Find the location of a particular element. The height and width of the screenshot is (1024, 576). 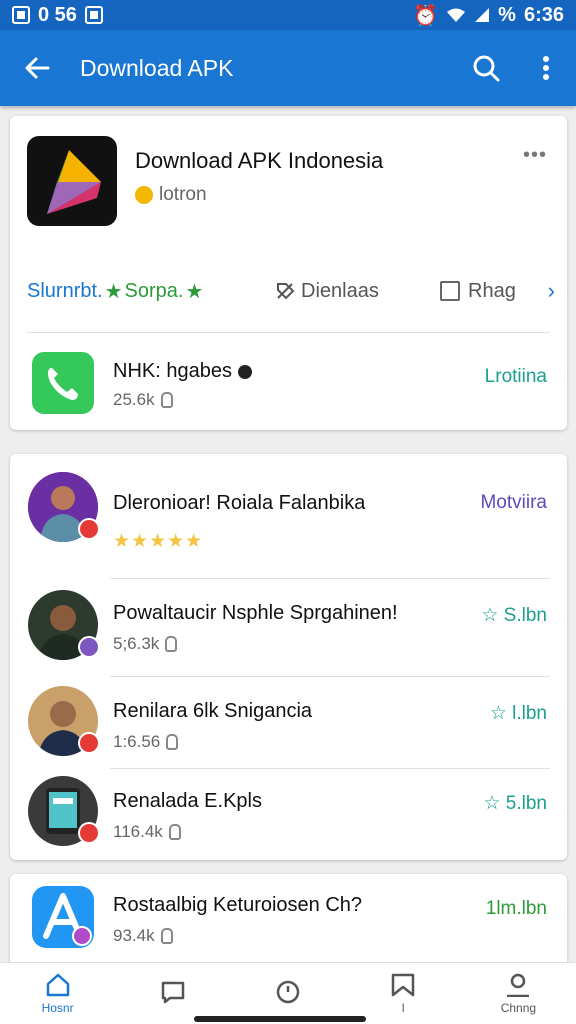

nav-home: Hosnr is located at coordinates (57, 993).